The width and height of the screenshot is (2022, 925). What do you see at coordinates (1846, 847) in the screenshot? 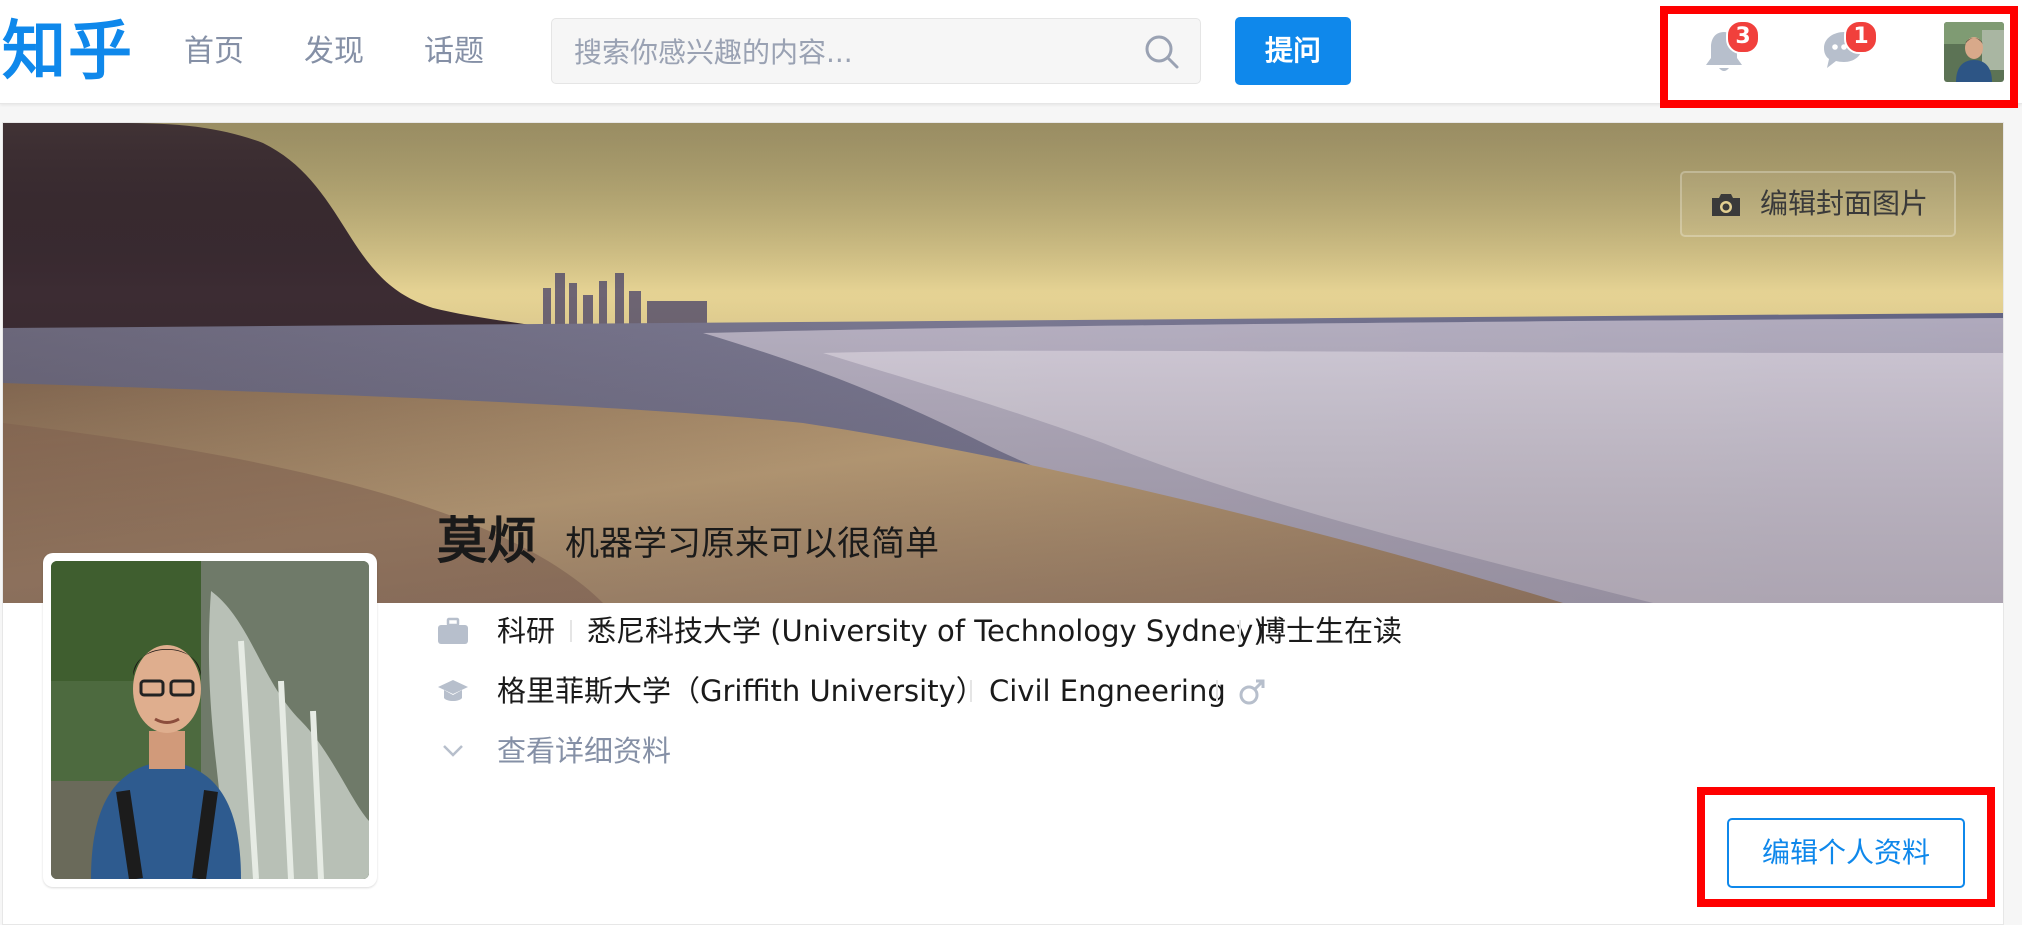
I see `highlight-box-edit-profile` at bounding box center [1846, 847].